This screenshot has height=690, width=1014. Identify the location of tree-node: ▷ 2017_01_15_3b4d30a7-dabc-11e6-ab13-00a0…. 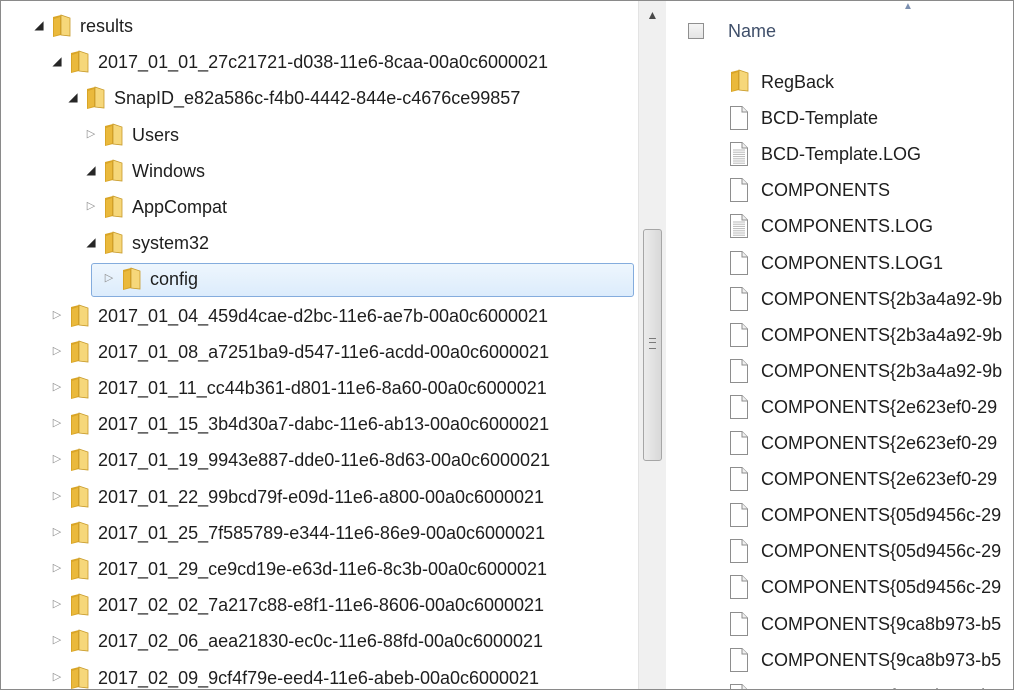
(319, 425).